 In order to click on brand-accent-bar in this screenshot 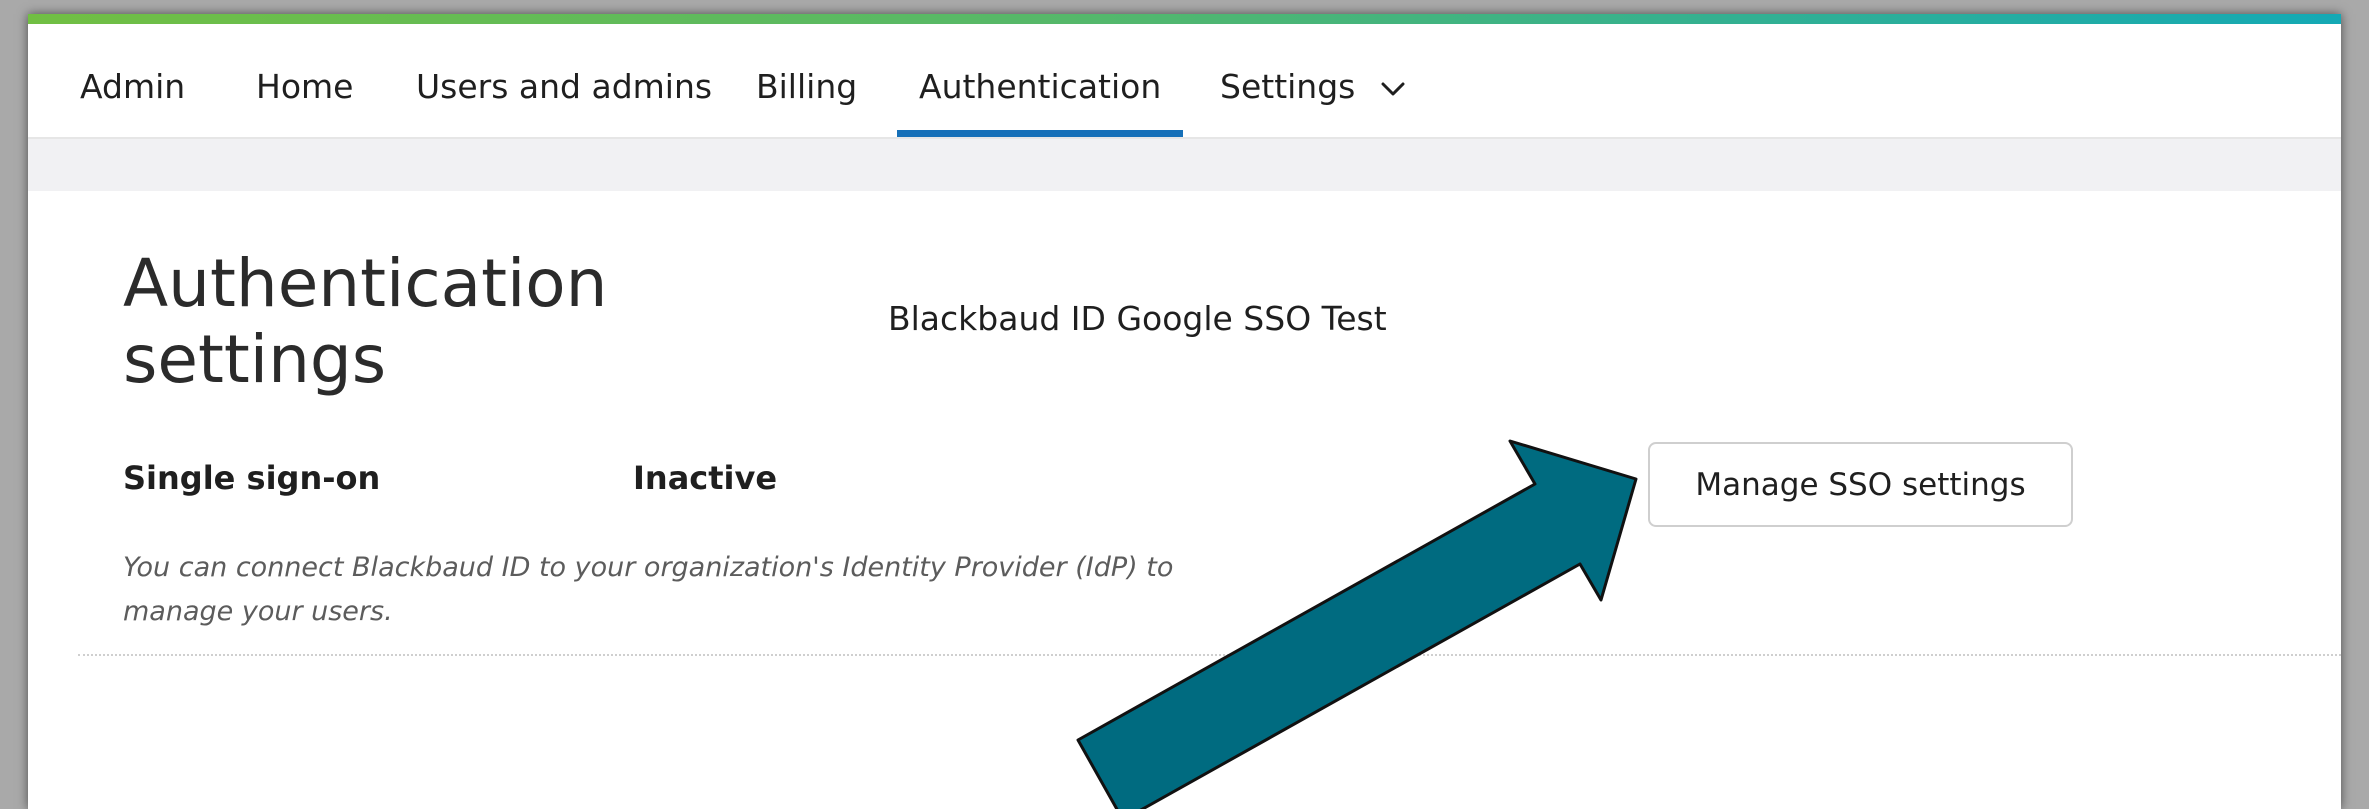, I will do `click(1184, 19)`.